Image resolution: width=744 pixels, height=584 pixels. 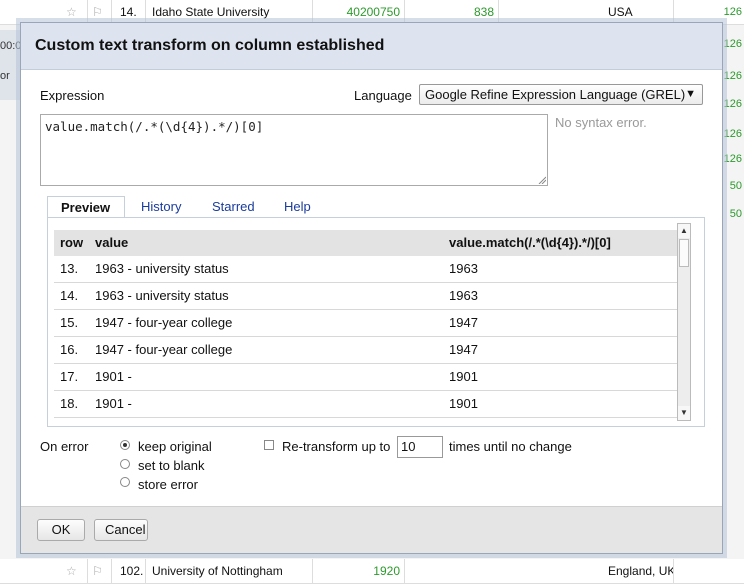 I want to click on set-to-blank-label: set to blank, so click(x=171, y=465).